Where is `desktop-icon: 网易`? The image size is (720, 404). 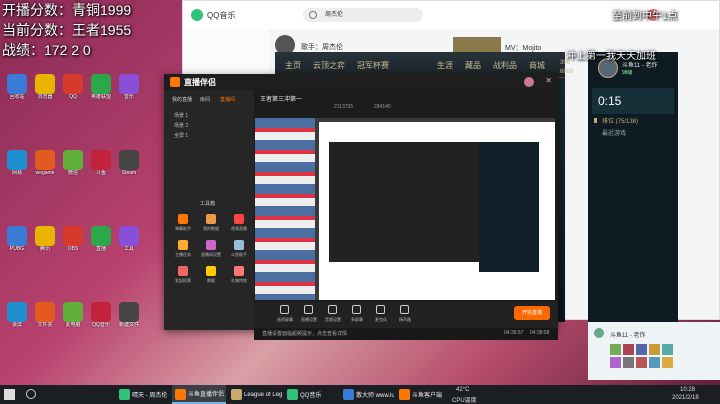 desktop-icon: 网易 is located at coordinates (17, 168).